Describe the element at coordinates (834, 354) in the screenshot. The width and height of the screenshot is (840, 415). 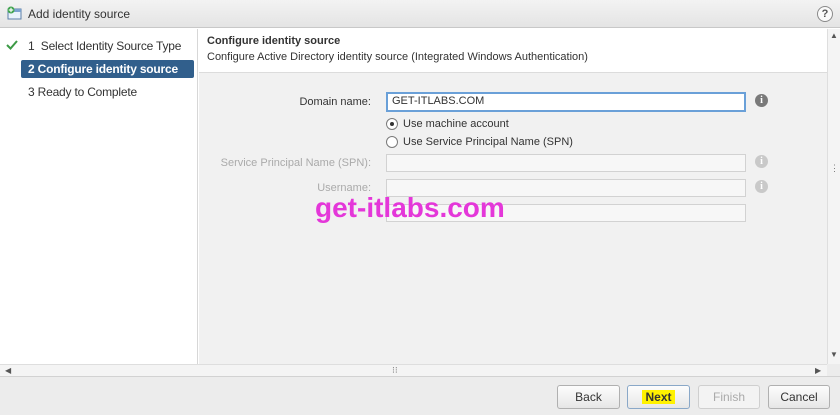
I see `scroll-down-icon: ▼` at that location.